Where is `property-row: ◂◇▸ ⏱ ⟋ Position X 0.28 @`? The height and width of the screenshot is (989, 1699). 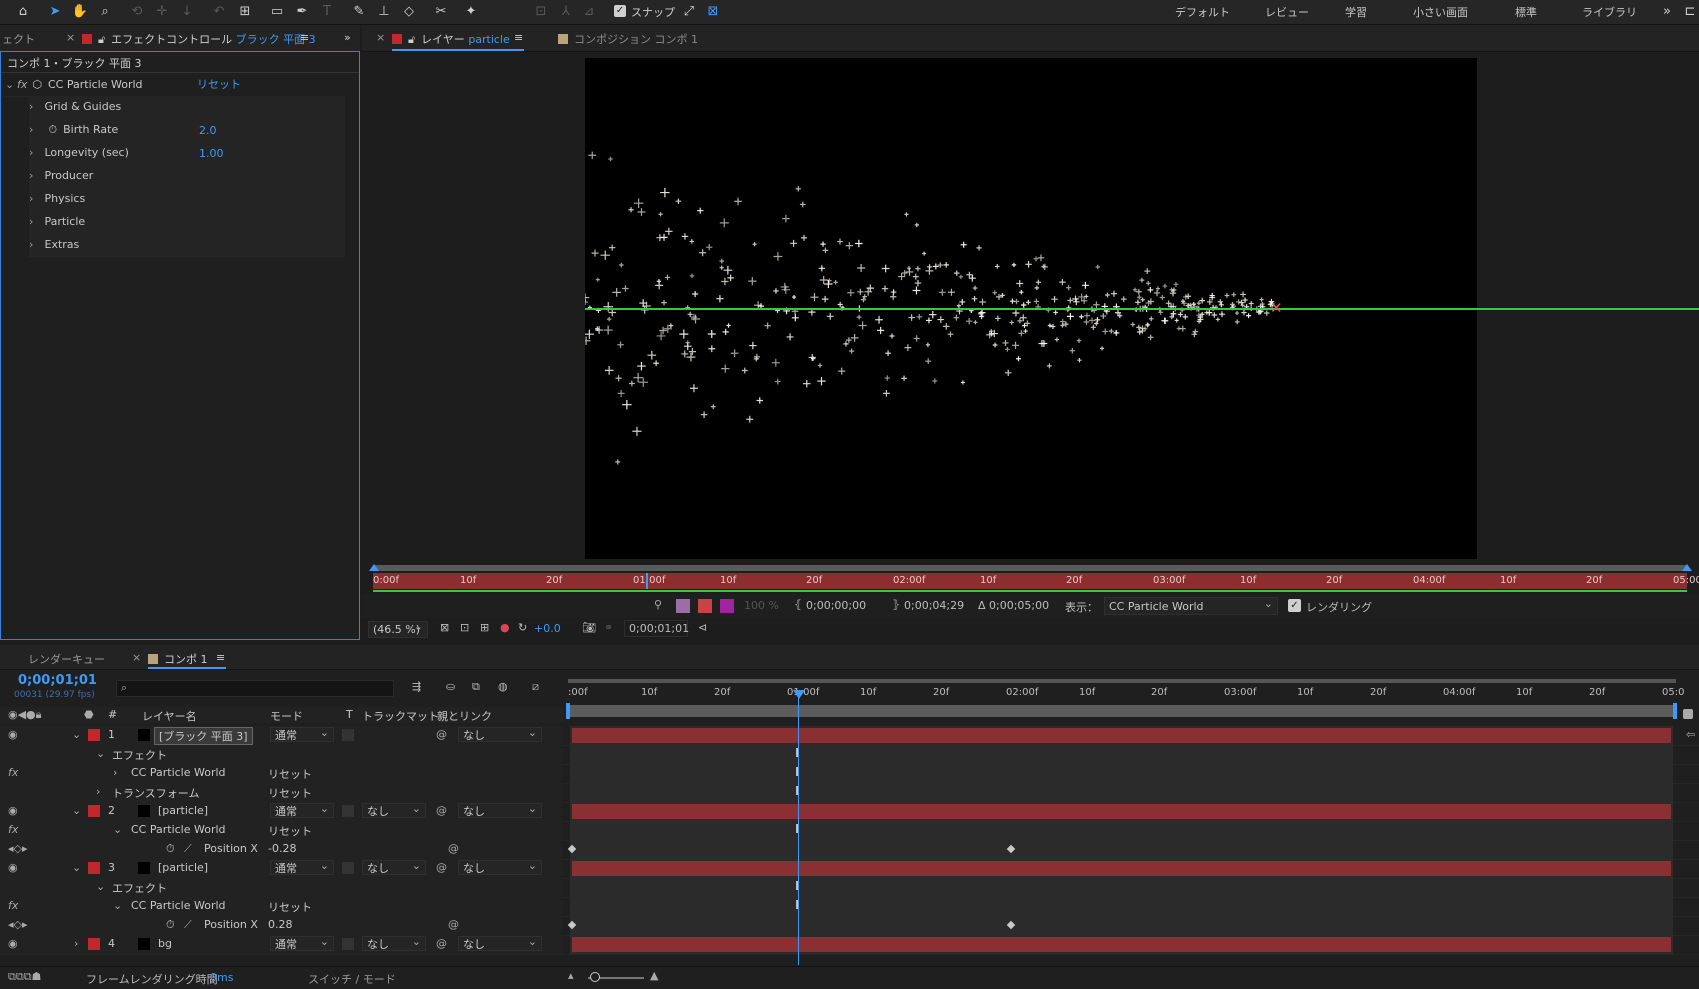 property-row: ◂◇▸ ⏱ ⟋ Position X 0.28 @ is located at coordinates (849, 926).